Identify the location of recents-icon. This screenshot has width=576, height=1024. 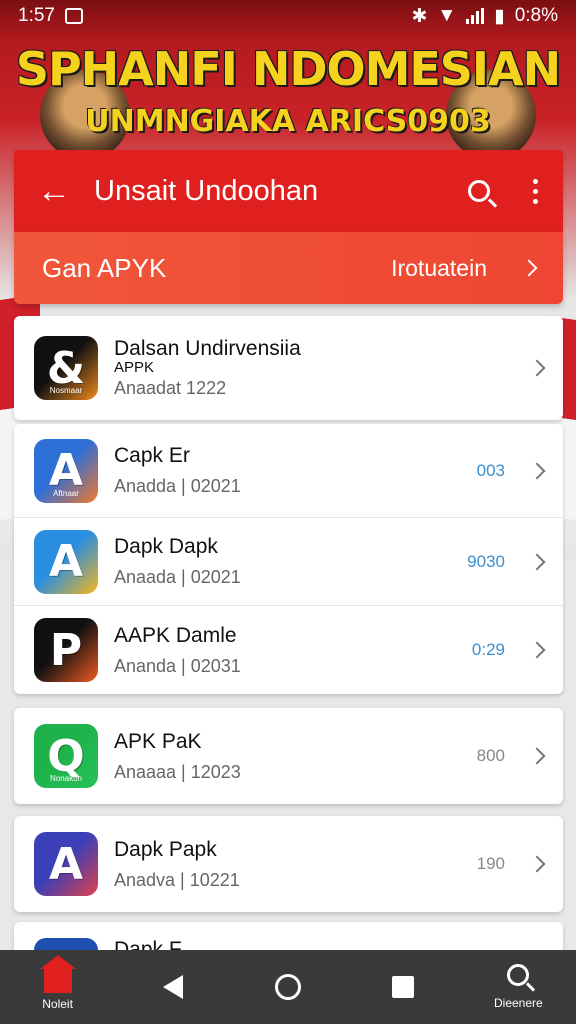
(403, 987).